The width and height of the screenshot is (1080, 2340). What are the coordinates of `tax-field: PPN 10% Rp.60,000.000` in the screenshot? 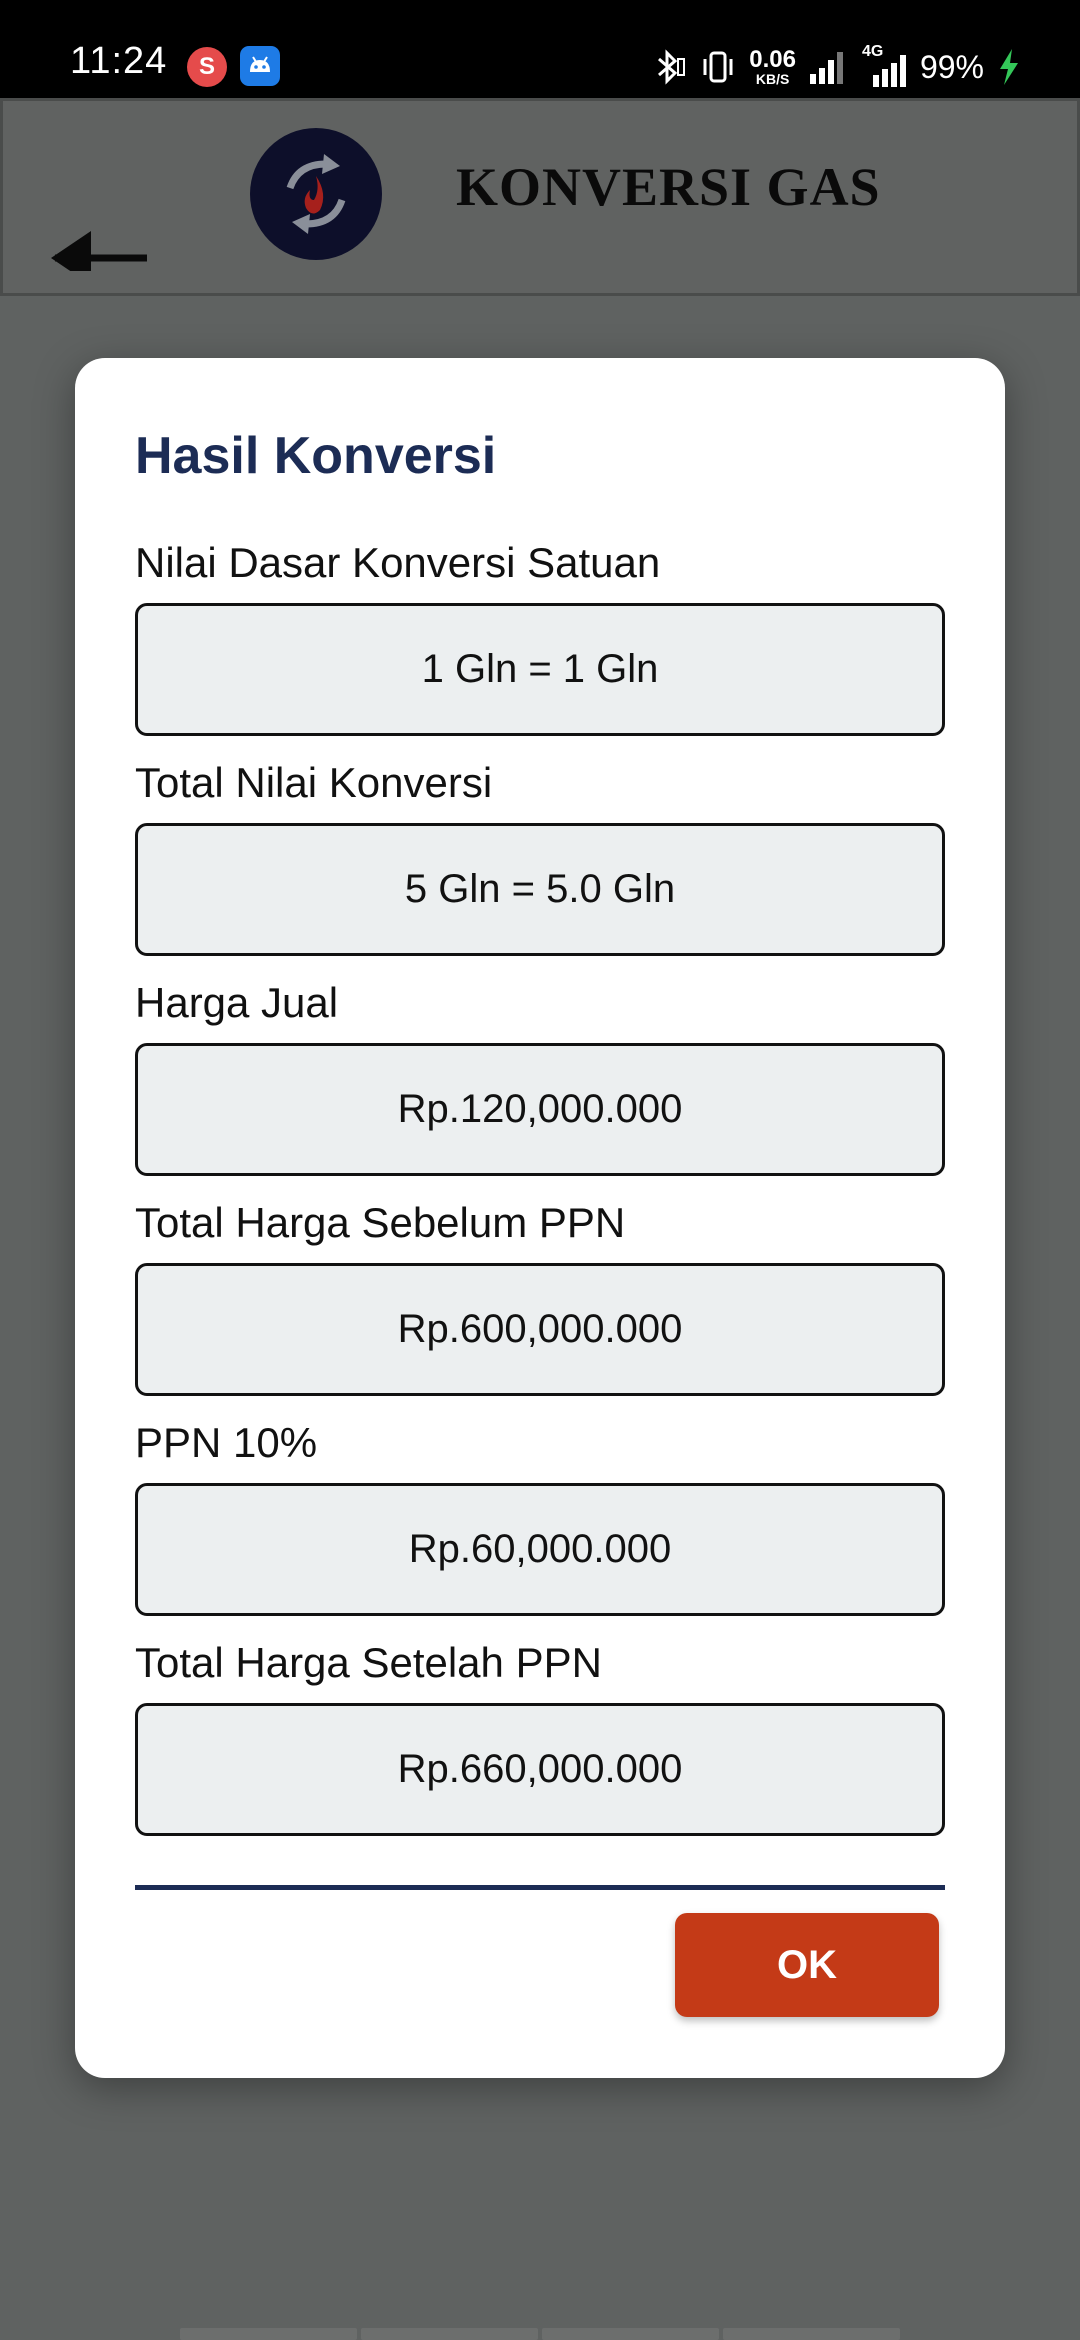 It's located at (540, 1514).